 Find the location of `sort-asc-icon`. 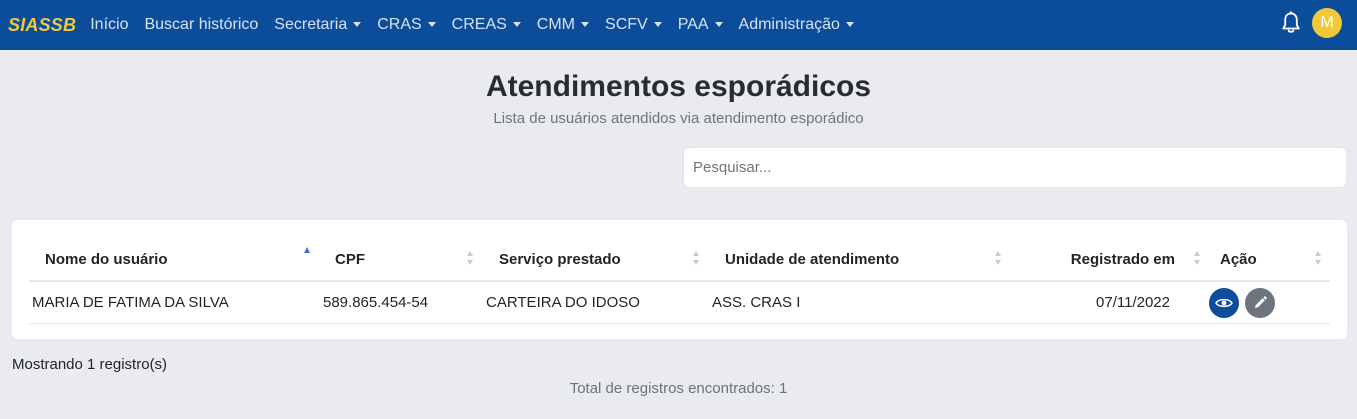

sort-asc-icon is located at coordinates (307, 255).